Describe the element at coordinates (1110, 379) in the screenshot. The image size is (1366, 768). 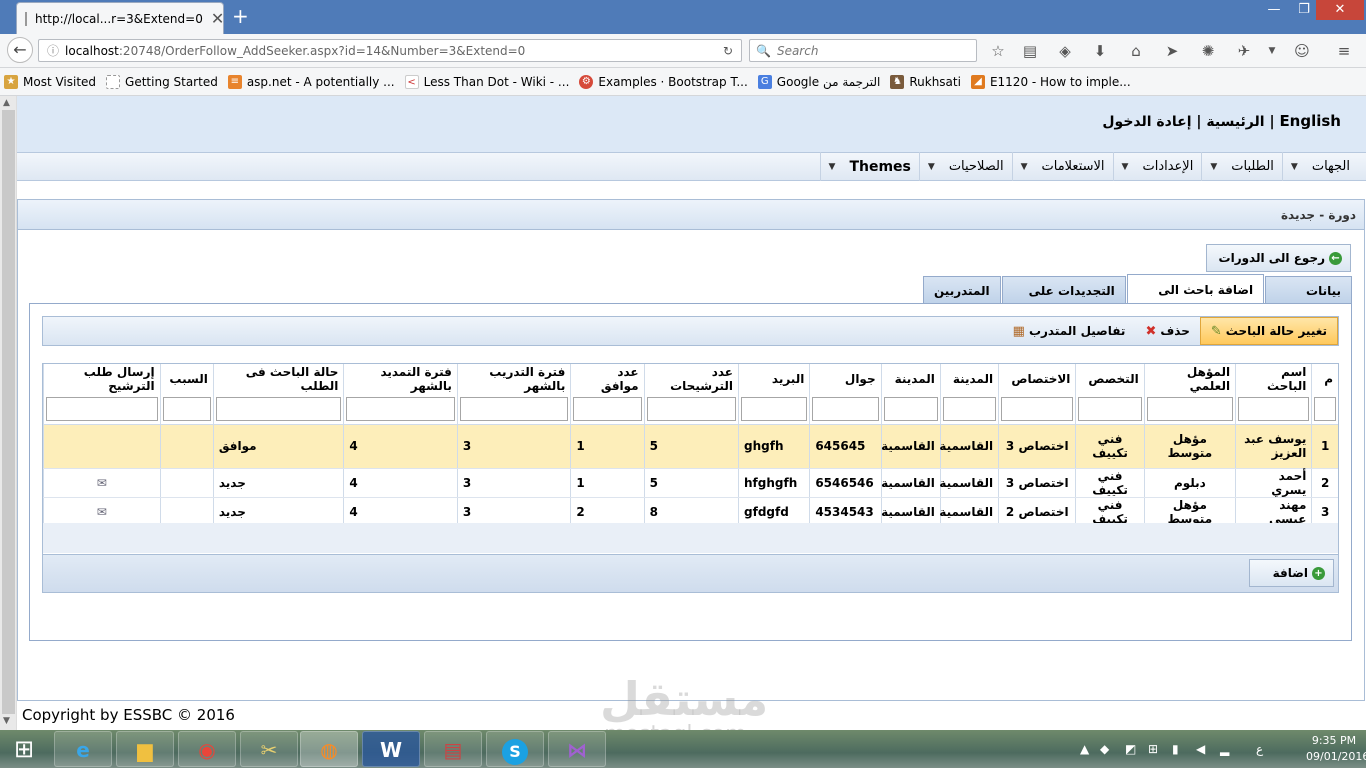
I see `column-header: التخصص` at that location.